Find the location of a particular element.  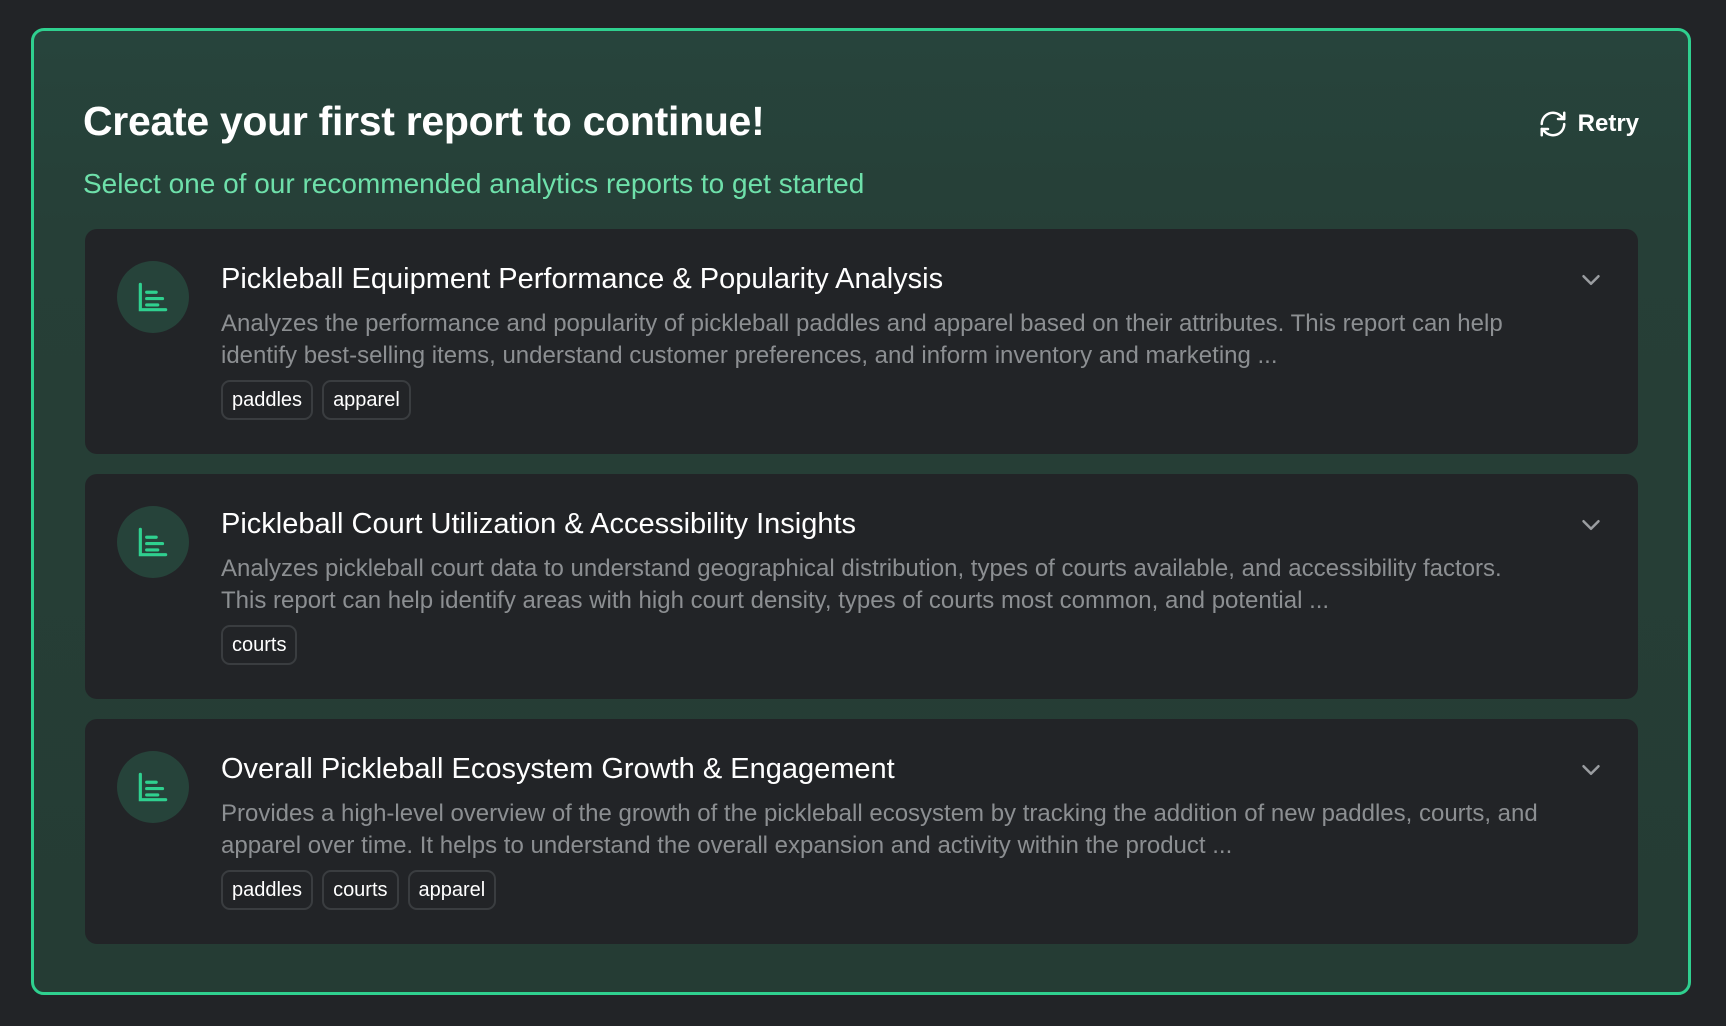

report-tags: paddles apparel is located at coordinates (316, 400).